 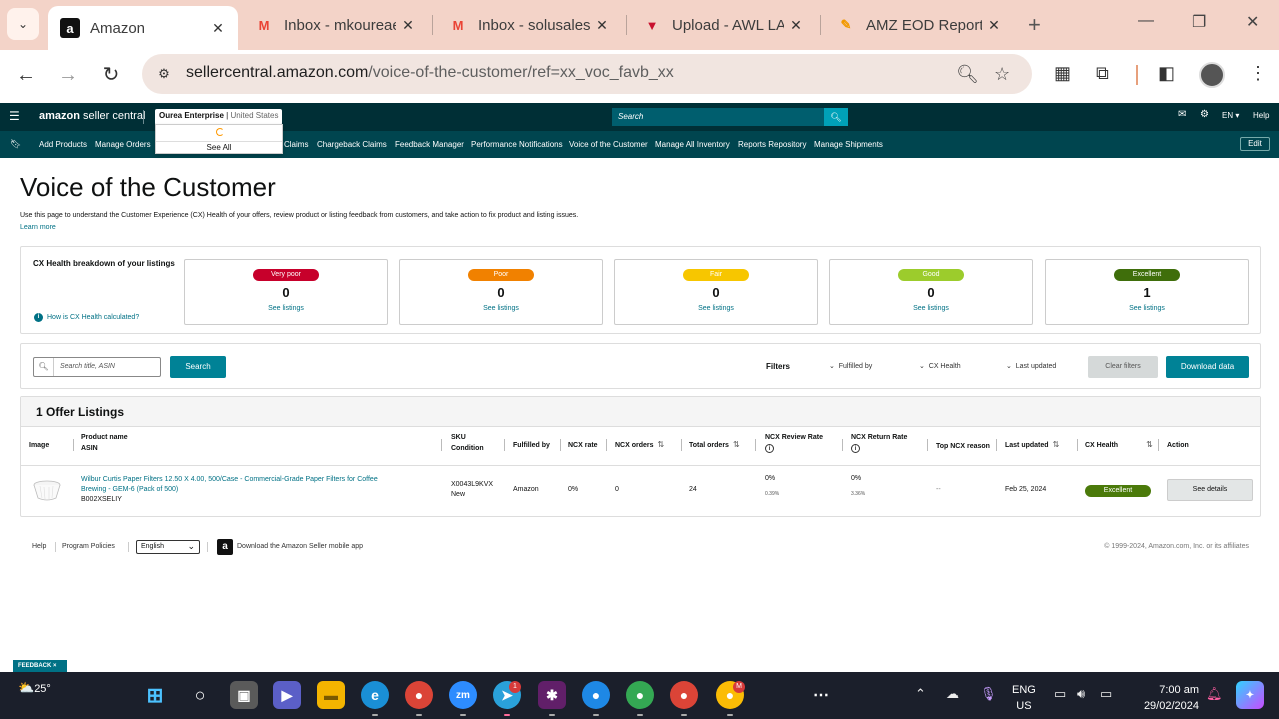 What do you see at coordinates (967, 74) in the screenshot?
I see `zoom-icon: 🔍︎` at bounding box center [967, 74].